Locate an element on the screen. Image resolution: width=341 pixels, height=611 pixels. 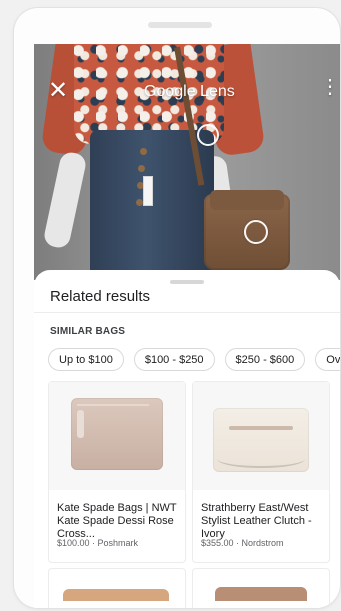
tan-bag-image is located at coordinates (116, 595).